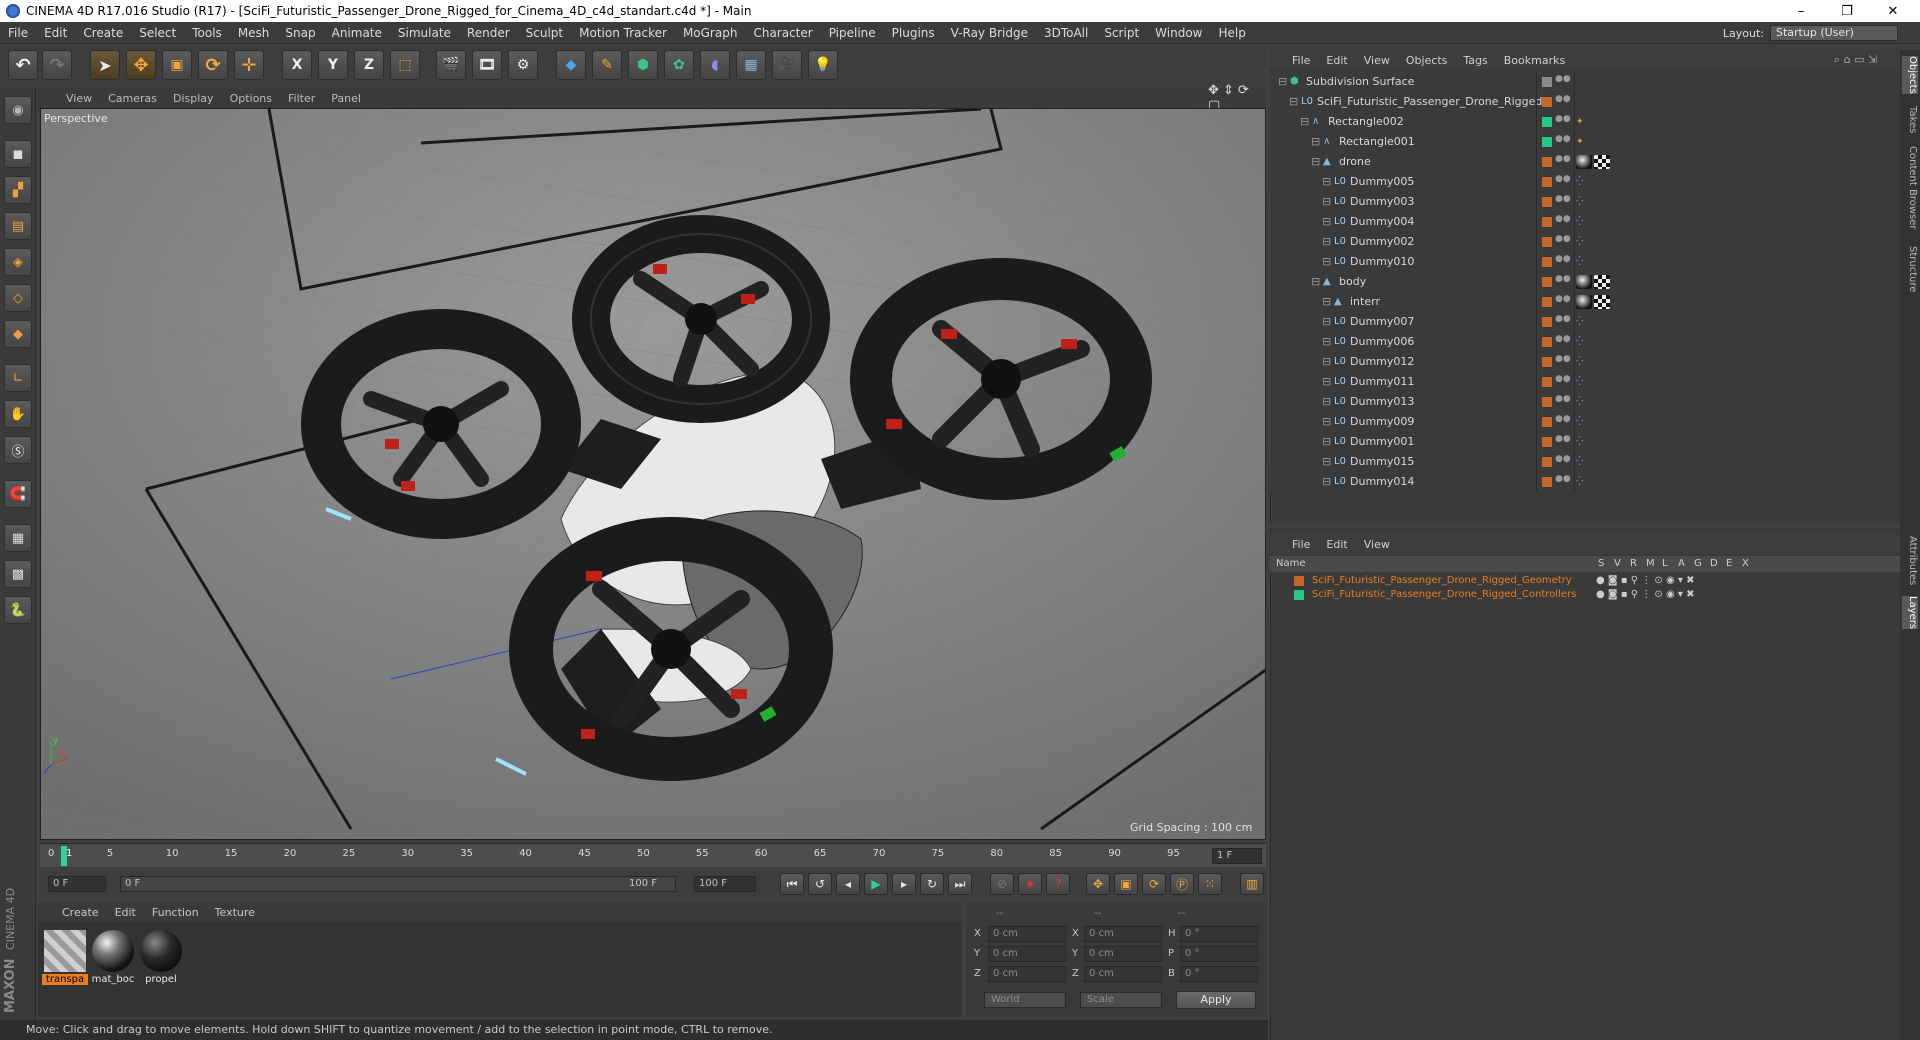 The image size is (1920, 1040). I want to click on object-name: Dummy005, so click(1382, 182).